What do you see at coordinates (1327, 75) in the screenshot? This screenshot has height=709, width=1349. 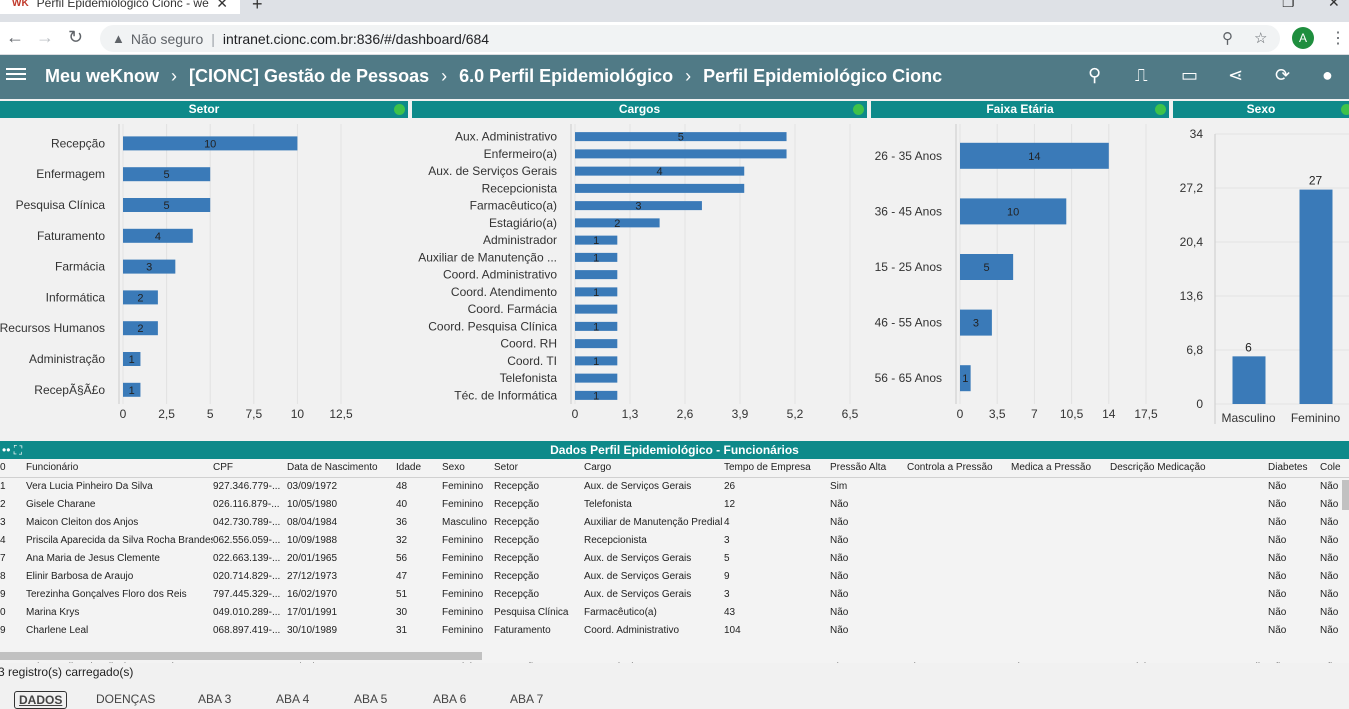 I see `user-icon: ●` at bounding box center [1327, 75].